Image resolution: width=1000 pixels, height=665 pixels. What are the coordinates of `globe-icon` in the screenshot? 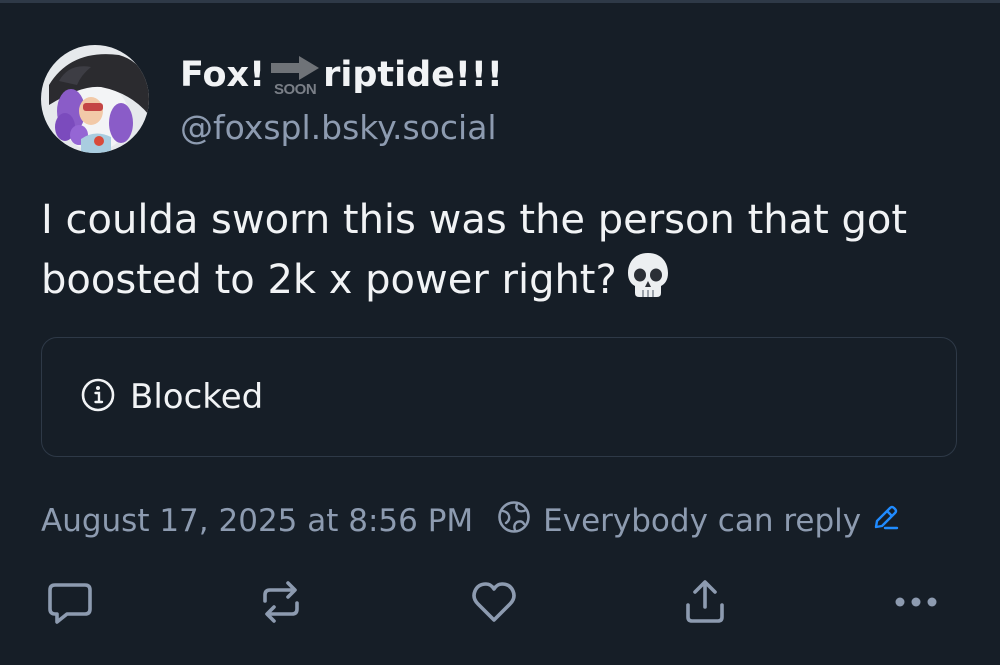 It's located at (514, 521).